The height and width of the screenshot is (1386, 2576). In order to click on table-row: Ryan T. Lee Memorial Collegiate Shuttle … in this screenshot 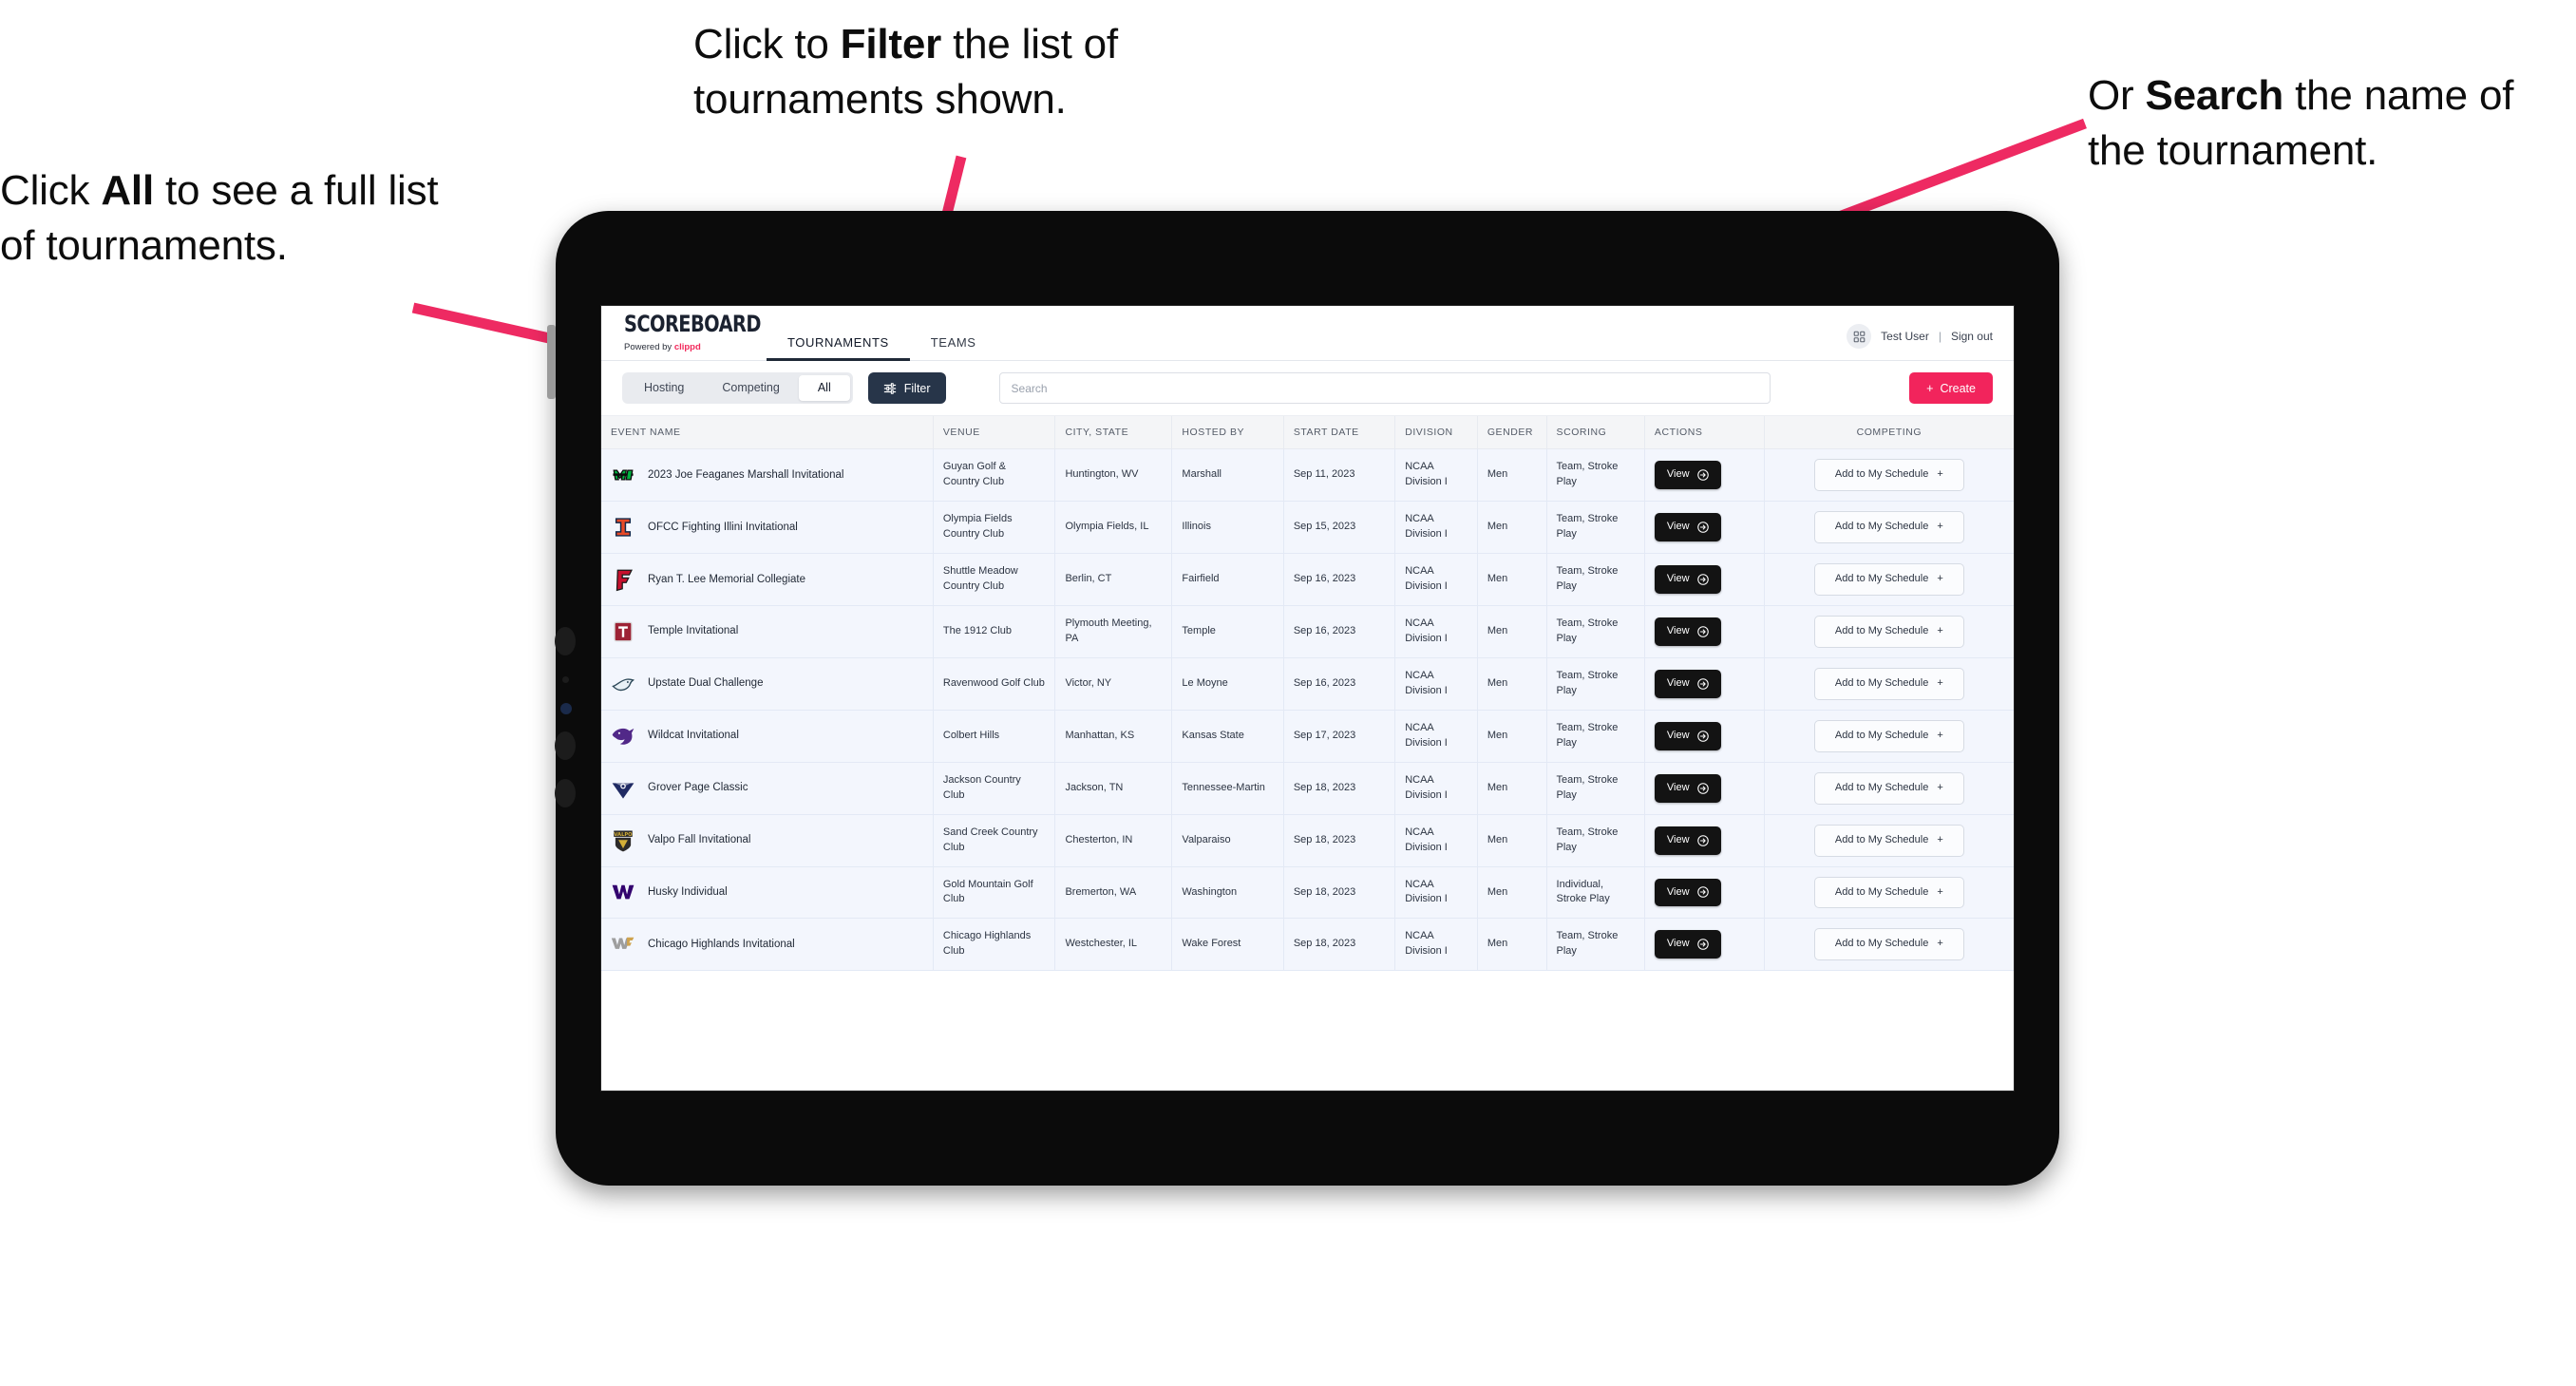, I will do `click(1307, 579)`.